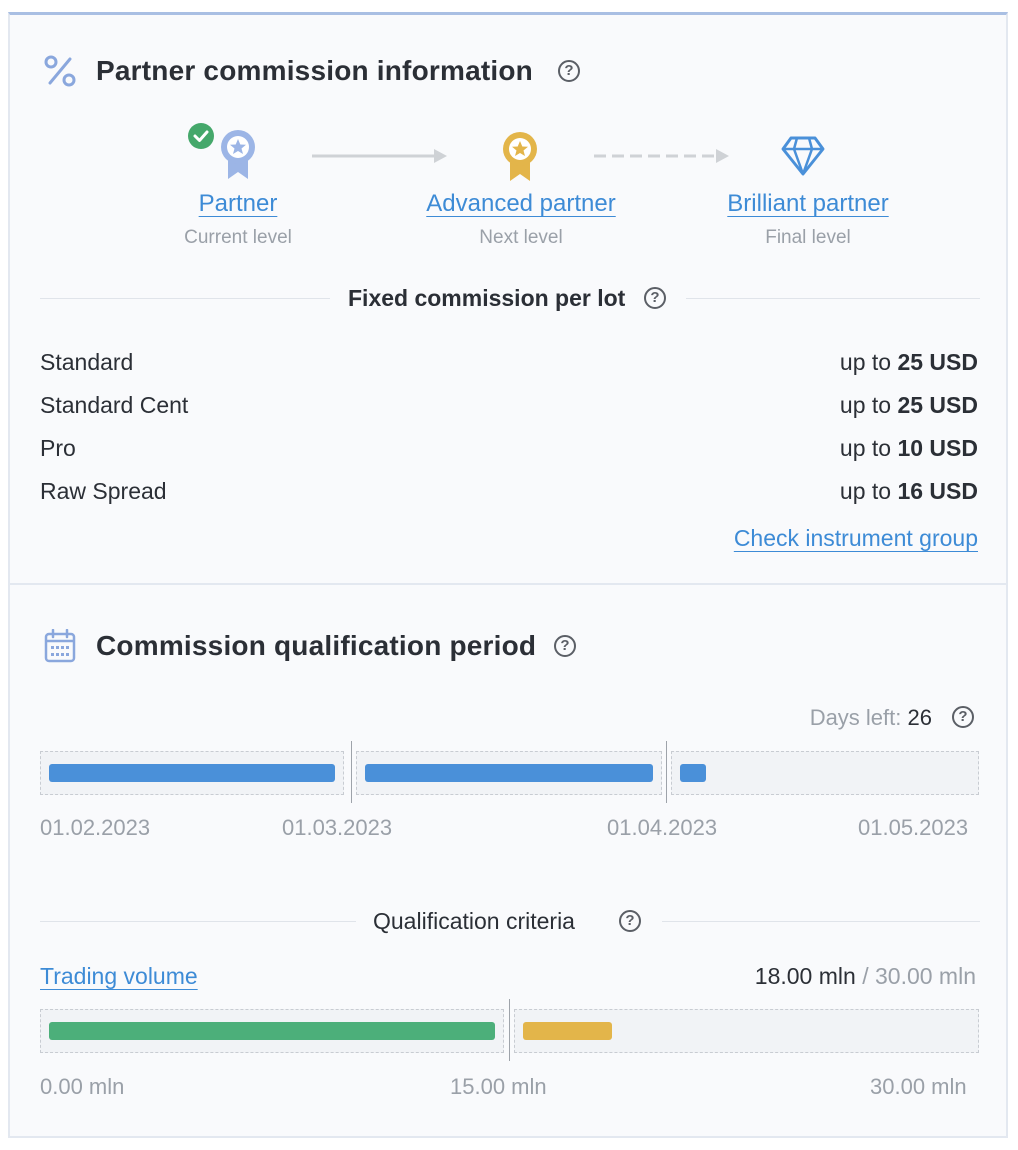 Image resolution: width=1018 pixels, height=1150 pixels. What do you see at coordinates (808, 237) in the screenshot?
I see `level-brilliant-status: Final level` at bounding box center [808, 237].